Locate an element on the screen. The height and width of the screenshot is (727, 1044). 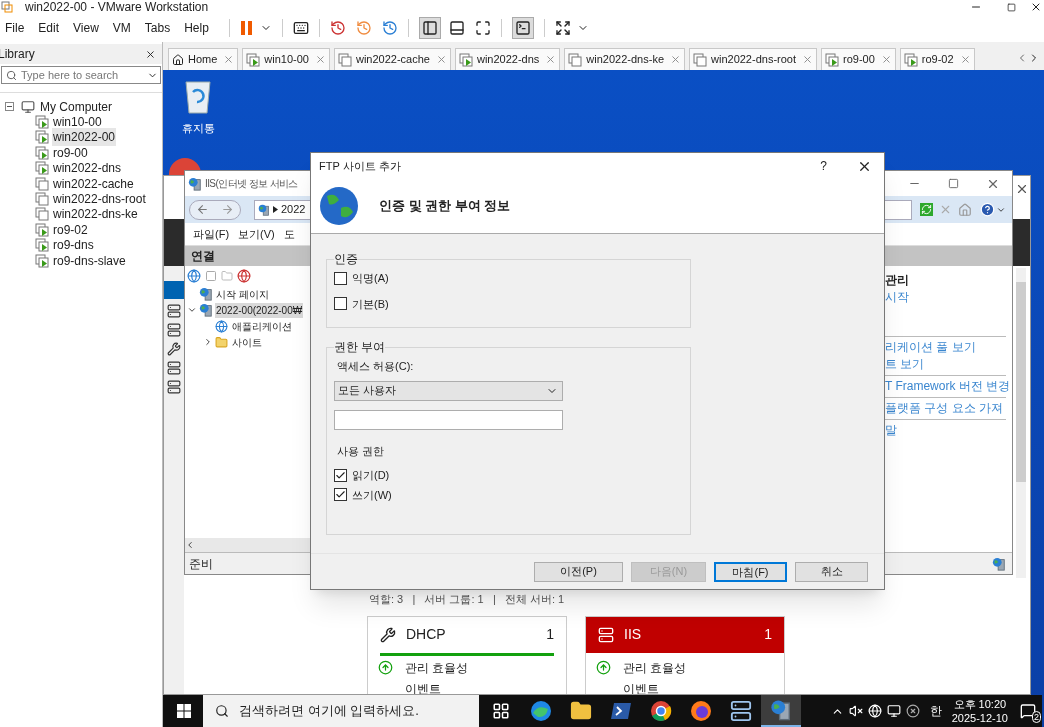
keyboard-icon is located at coordinates (300, 28).